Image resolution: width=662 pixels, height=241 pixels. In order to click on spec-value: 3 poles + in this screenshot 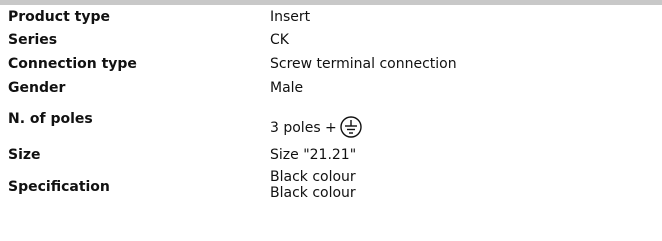, I will do `click(316, 127)`.